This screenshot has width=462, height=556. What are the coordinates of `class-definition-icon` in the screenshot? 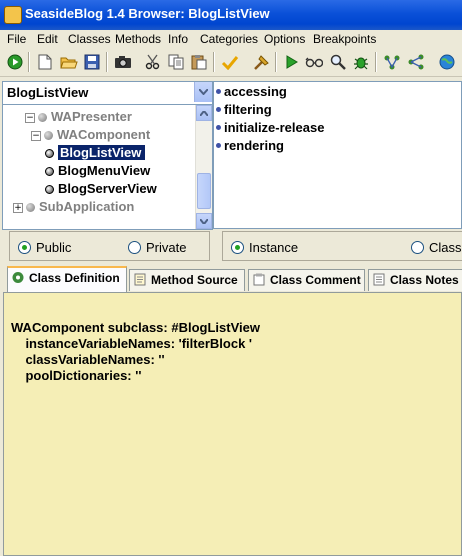 It's located at (18, 277).